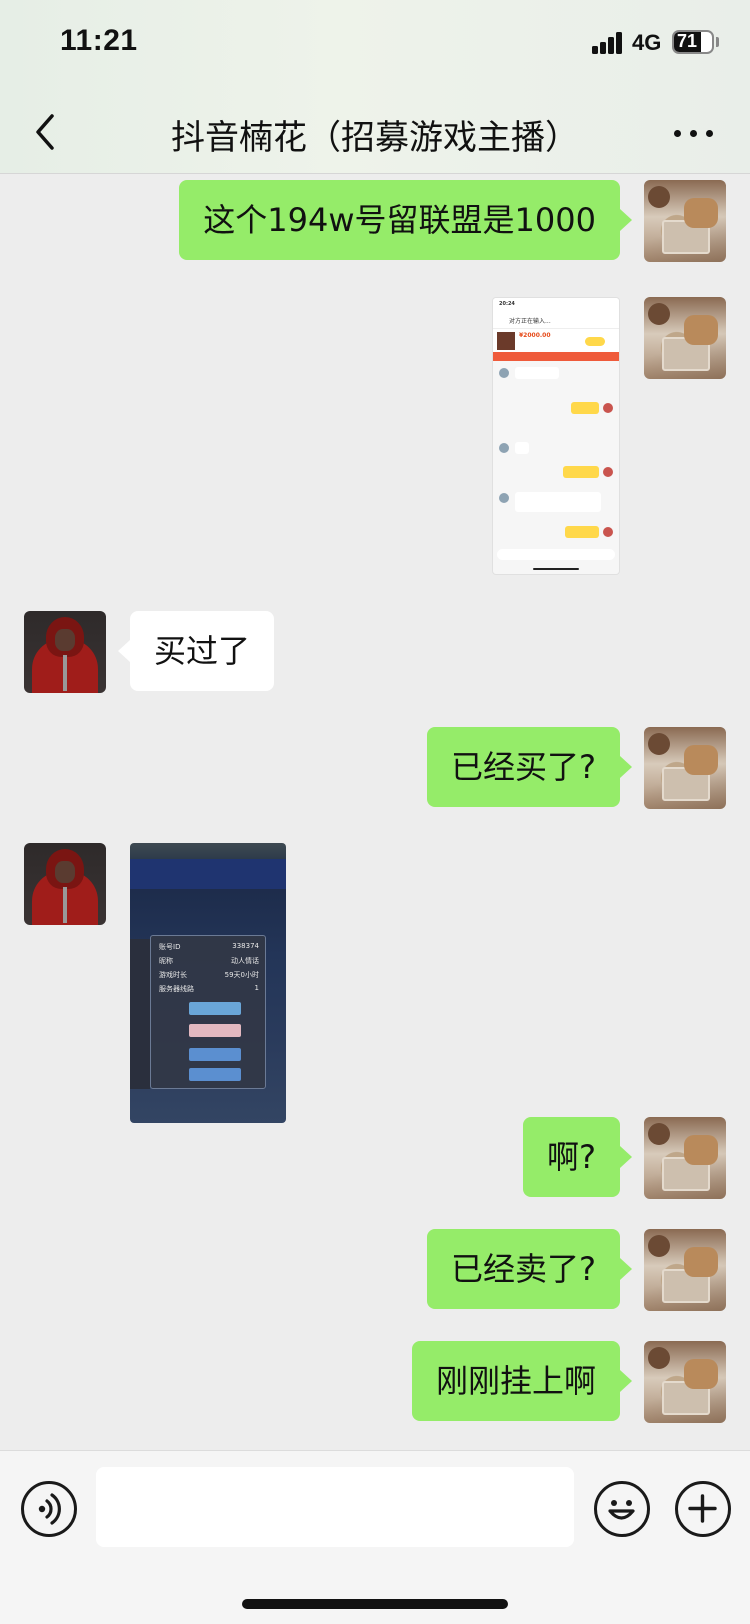 The image size is (750, 1624). I want to click on network-type: 4G, so click(647, 42).